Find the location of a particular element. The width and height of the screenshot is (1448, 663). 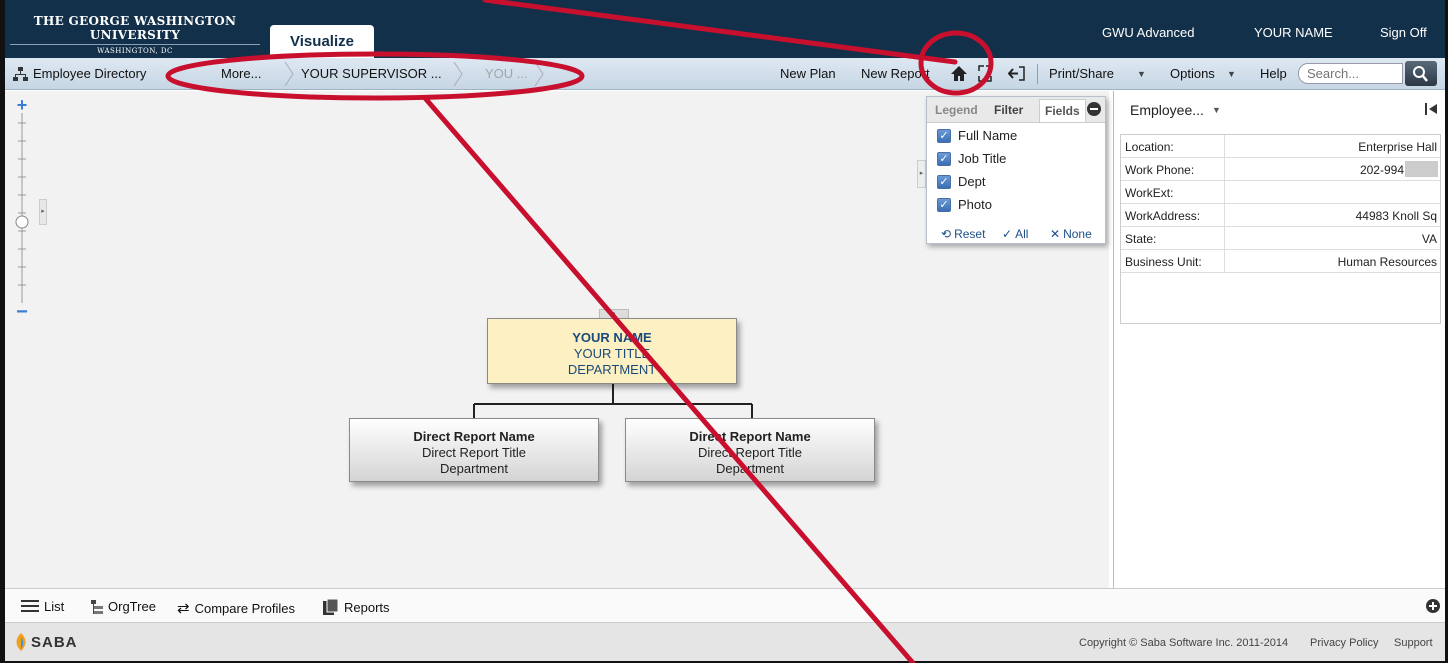

detail-label: Business Unit: is located at coordinates (1163, 262).